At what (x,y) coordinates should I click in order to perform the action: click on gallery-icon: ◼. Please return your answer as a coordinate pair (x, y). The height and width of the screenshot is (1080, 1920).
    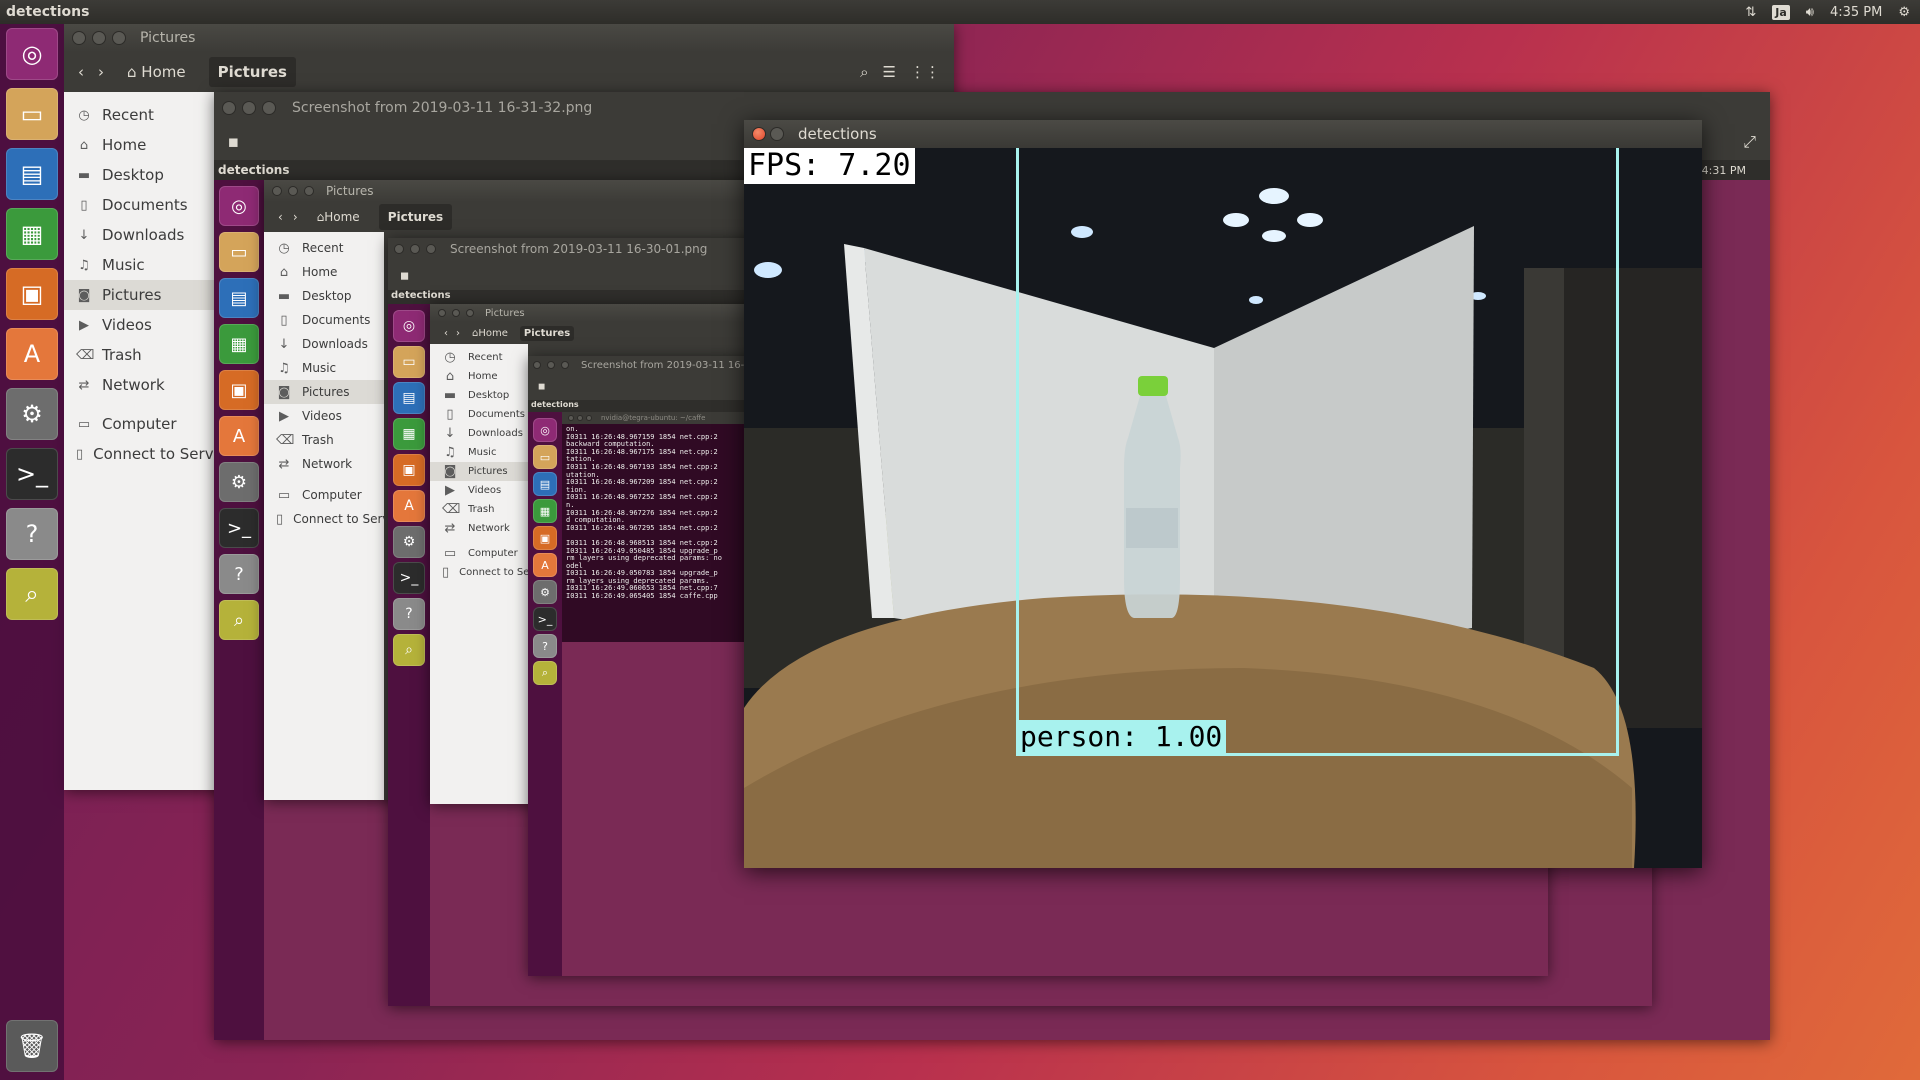
    Looking at the image, I should click on (233, 142).